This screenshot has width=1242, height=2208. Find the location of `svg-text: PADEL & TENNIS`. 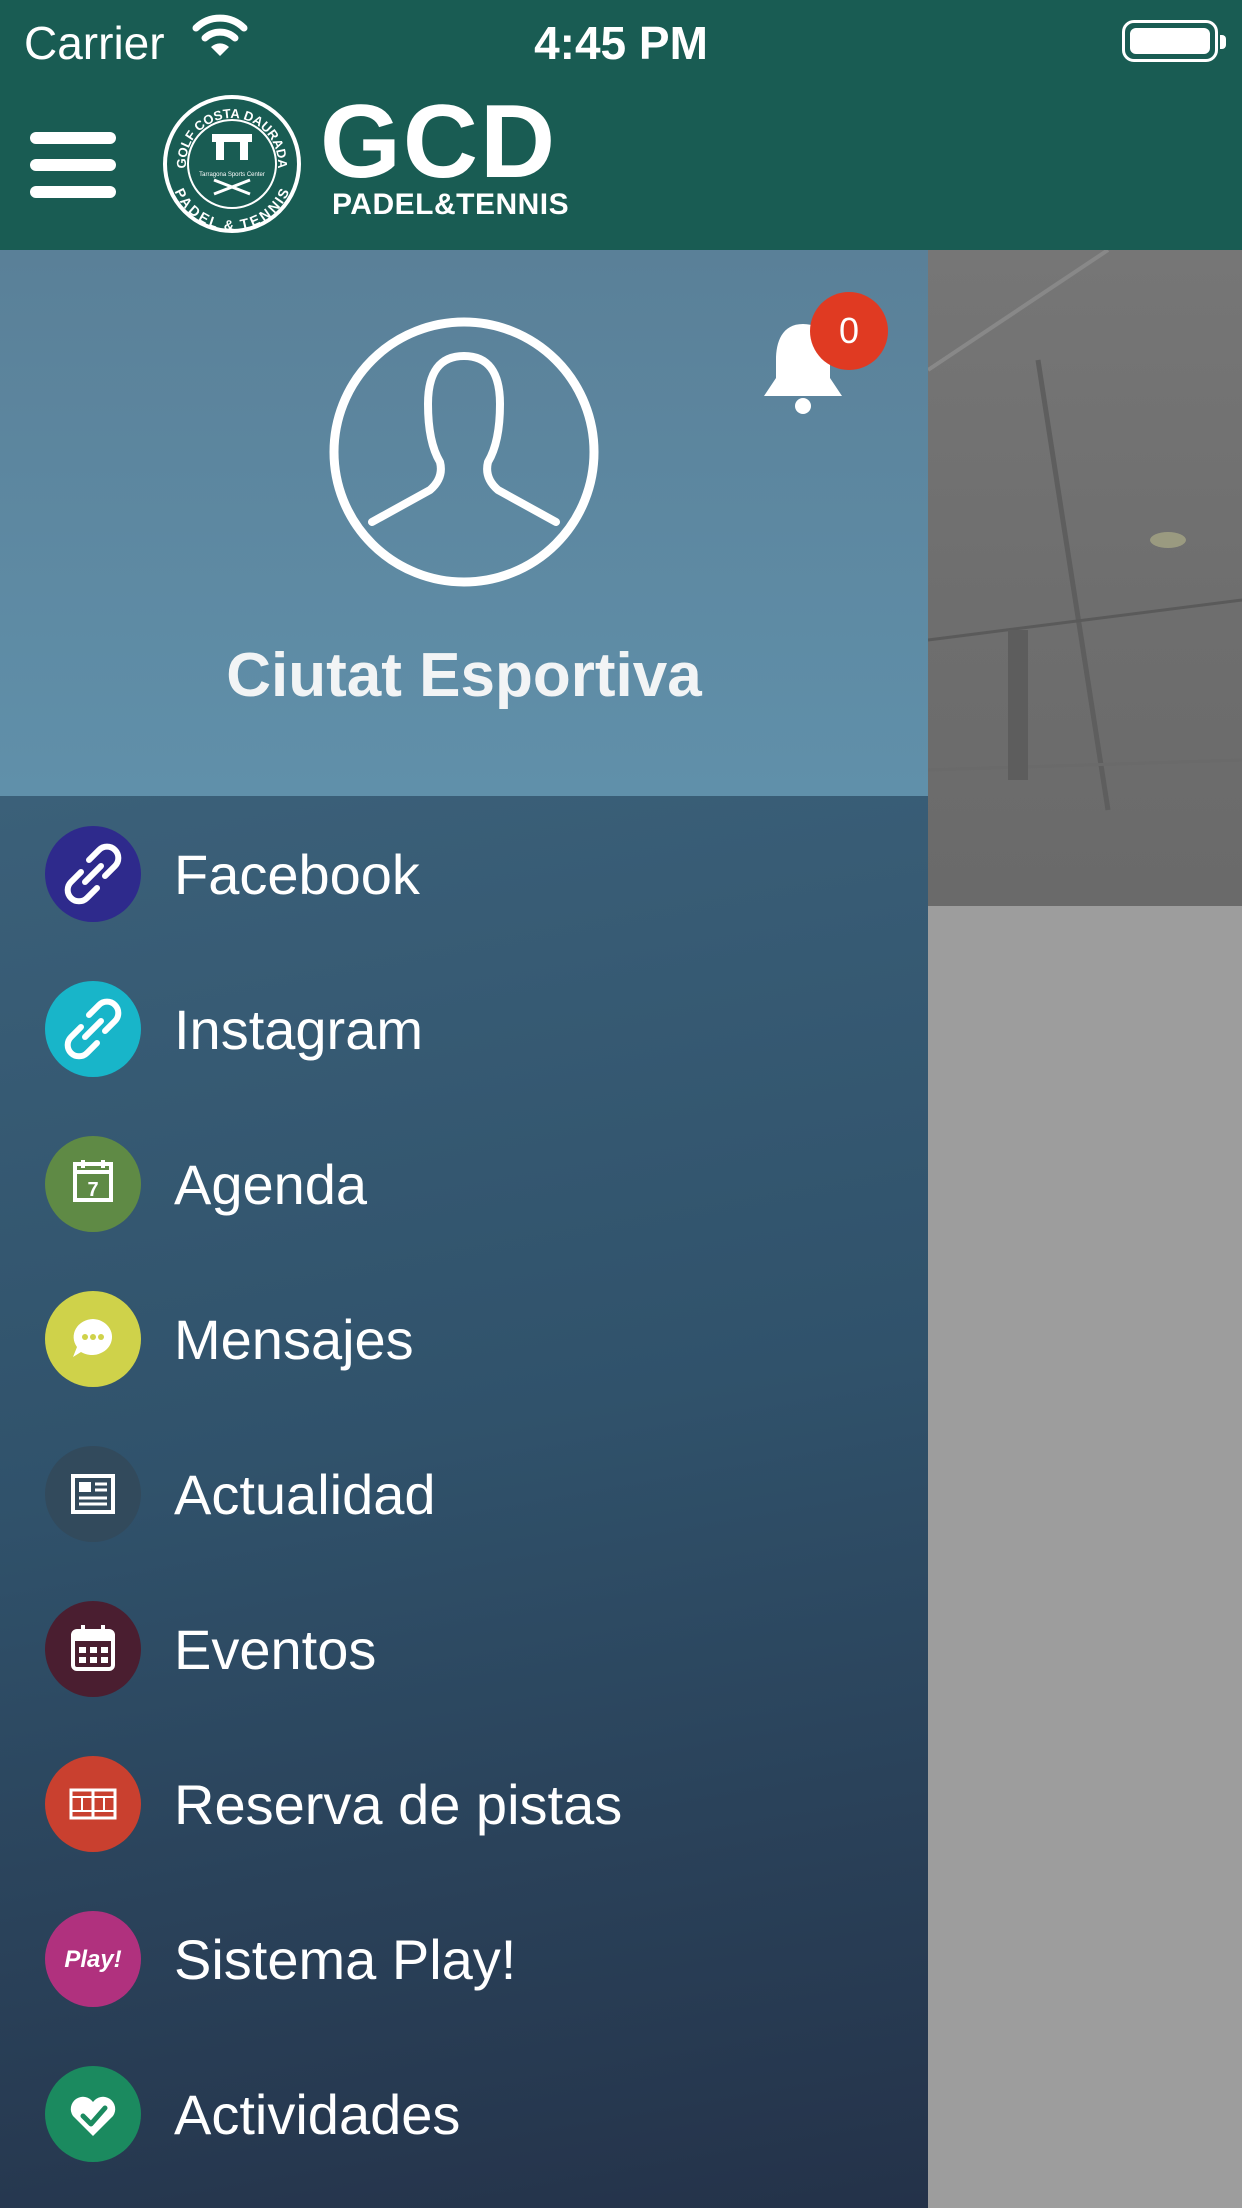

svg-text: PADEL & TENNIS is located at coordinates (232, 210).